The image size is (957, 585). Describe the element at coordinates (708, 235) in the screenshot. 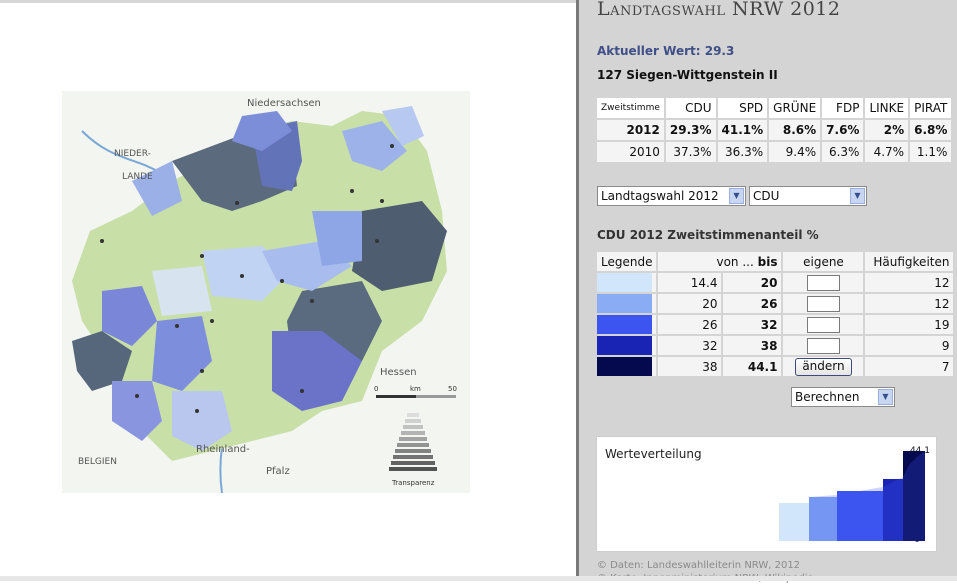

I see `legend-heading: CDU 2012 Zweitstimmenanteil %` at that location.